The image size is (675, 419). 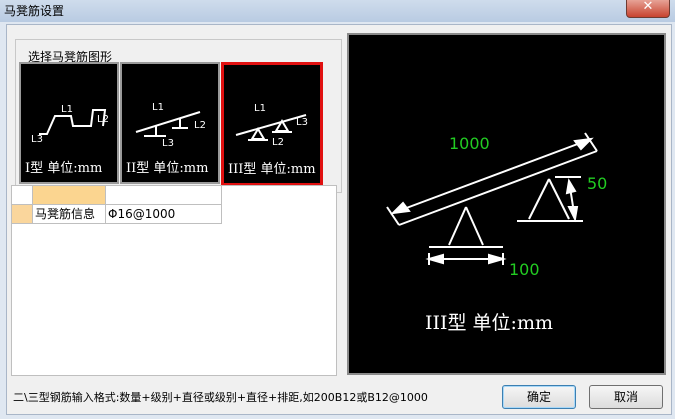 I want to click on grid-header-row, so click(x=117, y=195).